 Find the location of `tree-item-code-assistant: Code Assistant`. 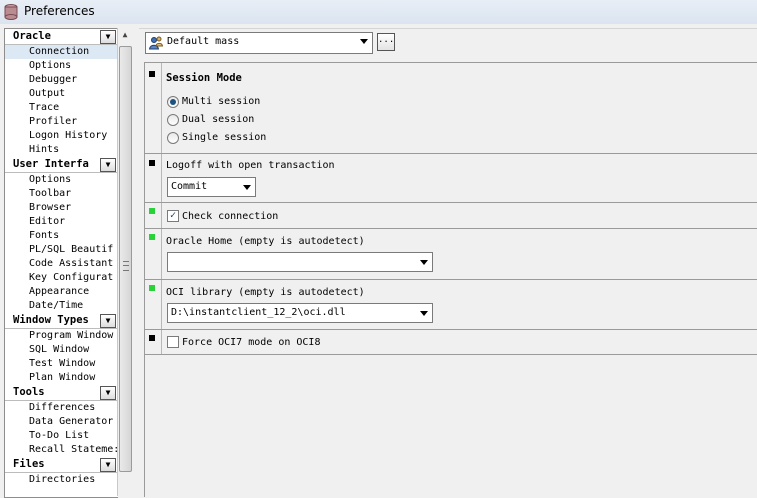

tree-item-code-assistant: Code Assistant is located at coordinates (61, 264).